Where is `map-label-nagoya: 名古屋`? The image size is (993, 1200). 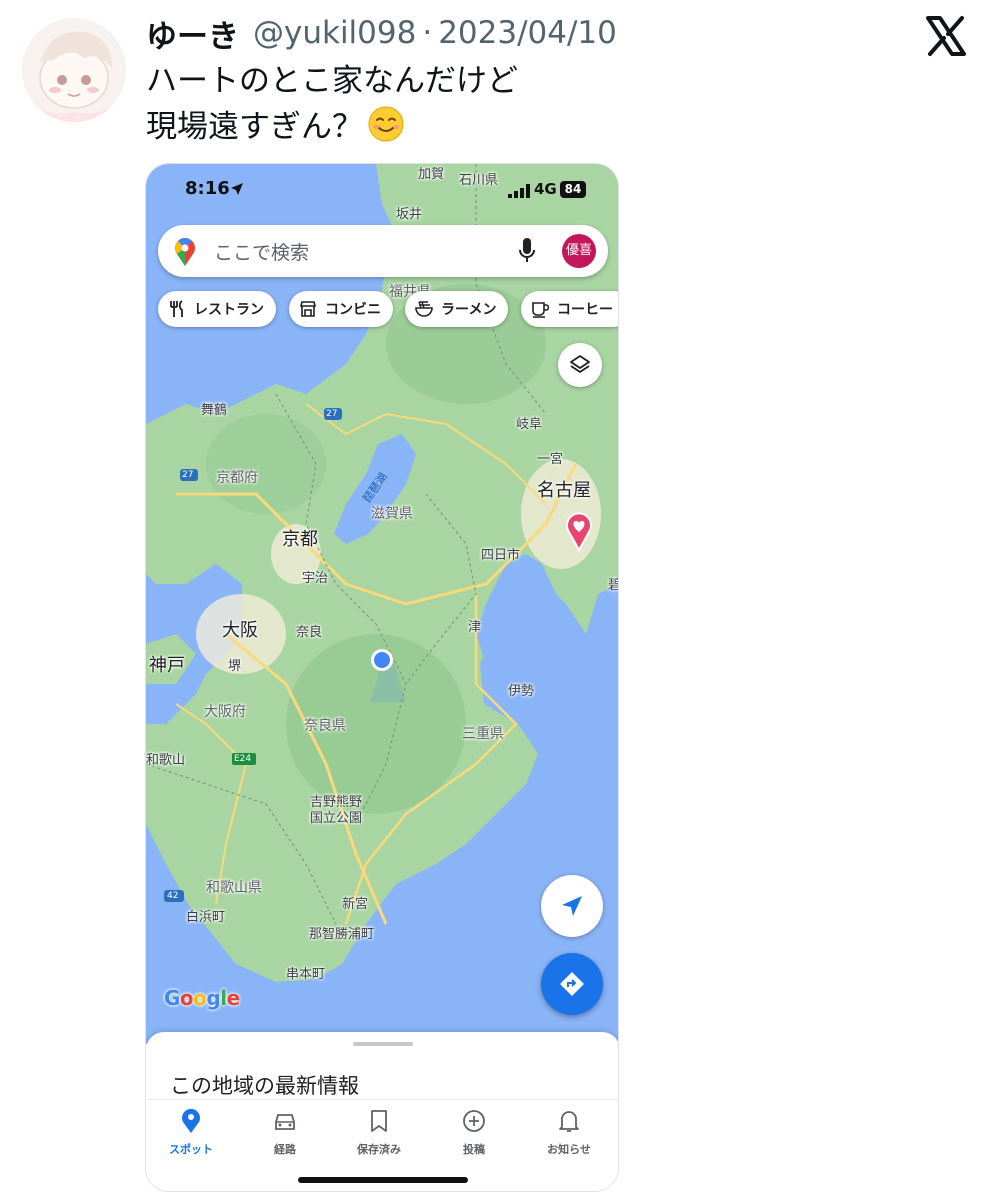 map-label-nagoya: 名古屋 is located at coordinates (564, 491).